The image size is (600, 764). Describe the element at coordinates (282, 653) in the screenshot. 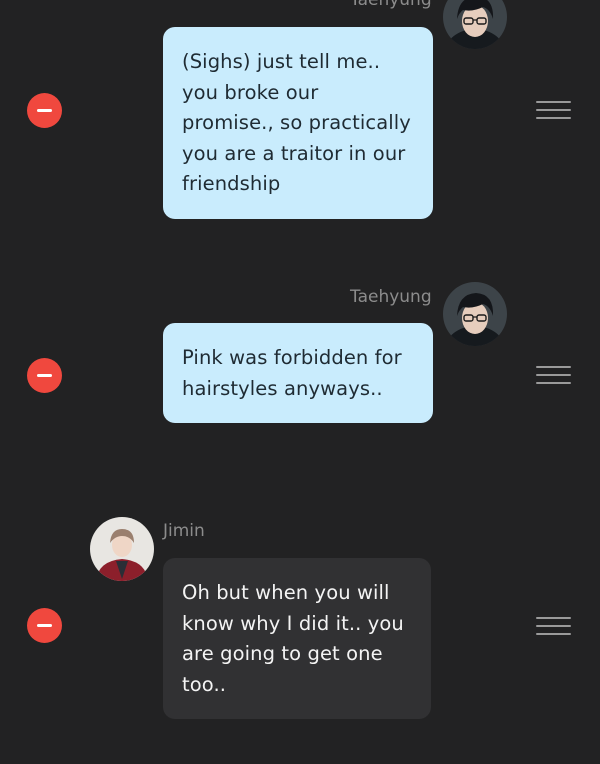

I see `message-line: are going to get one` at that location.